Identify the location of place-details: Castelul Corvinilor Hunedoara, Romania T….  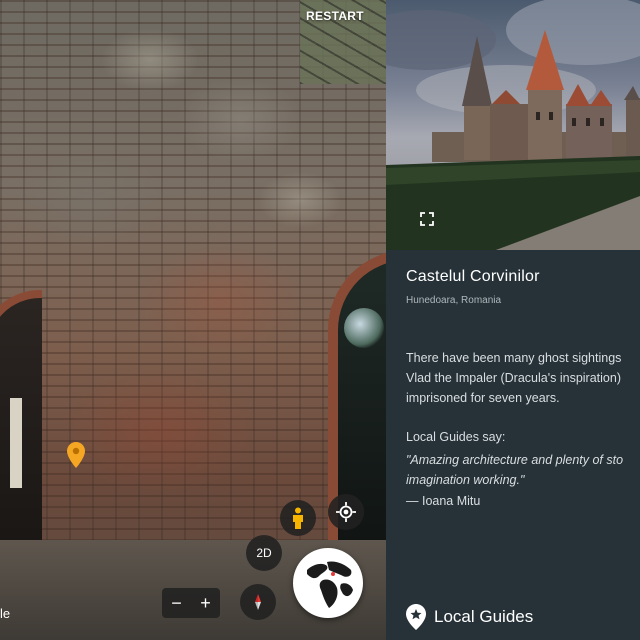
(523, 388).